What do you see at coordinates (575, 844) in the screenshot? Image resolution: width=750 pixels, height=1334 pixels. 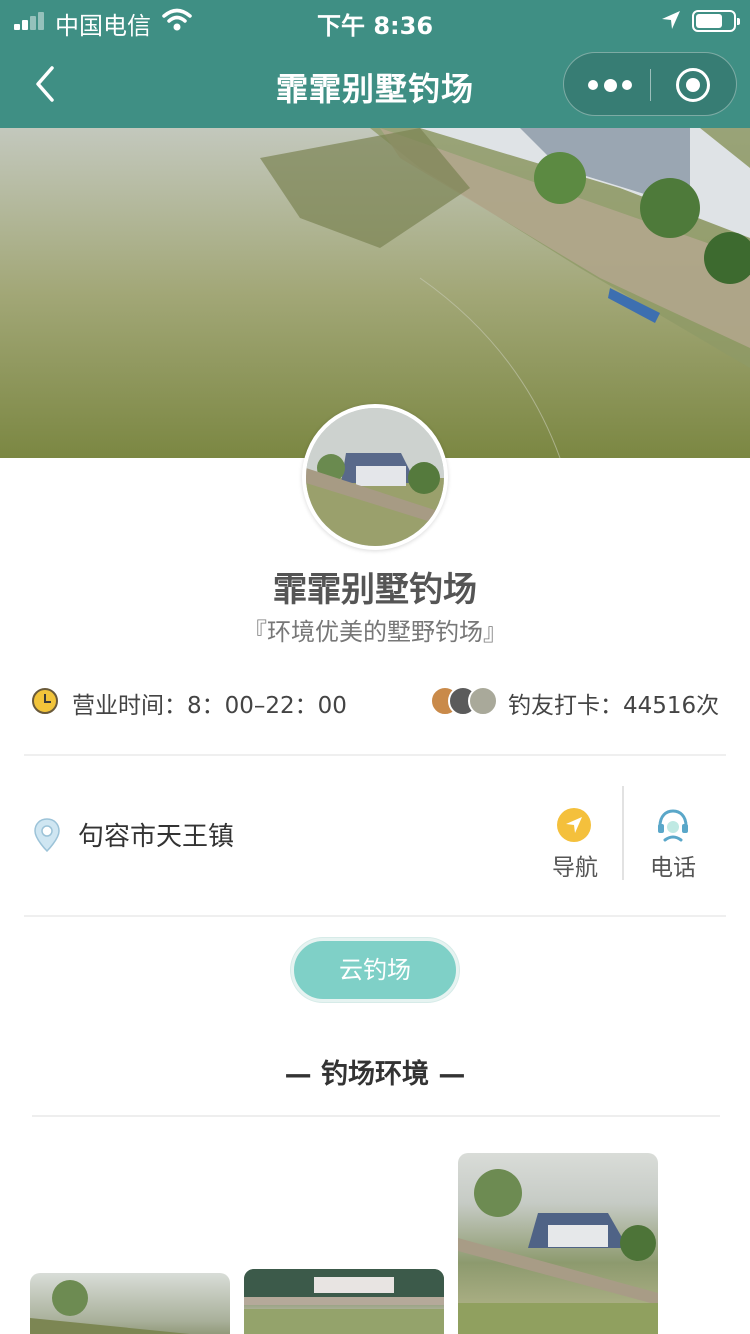 I see `navigate-button: 导航` at bounding box center [575, 844].